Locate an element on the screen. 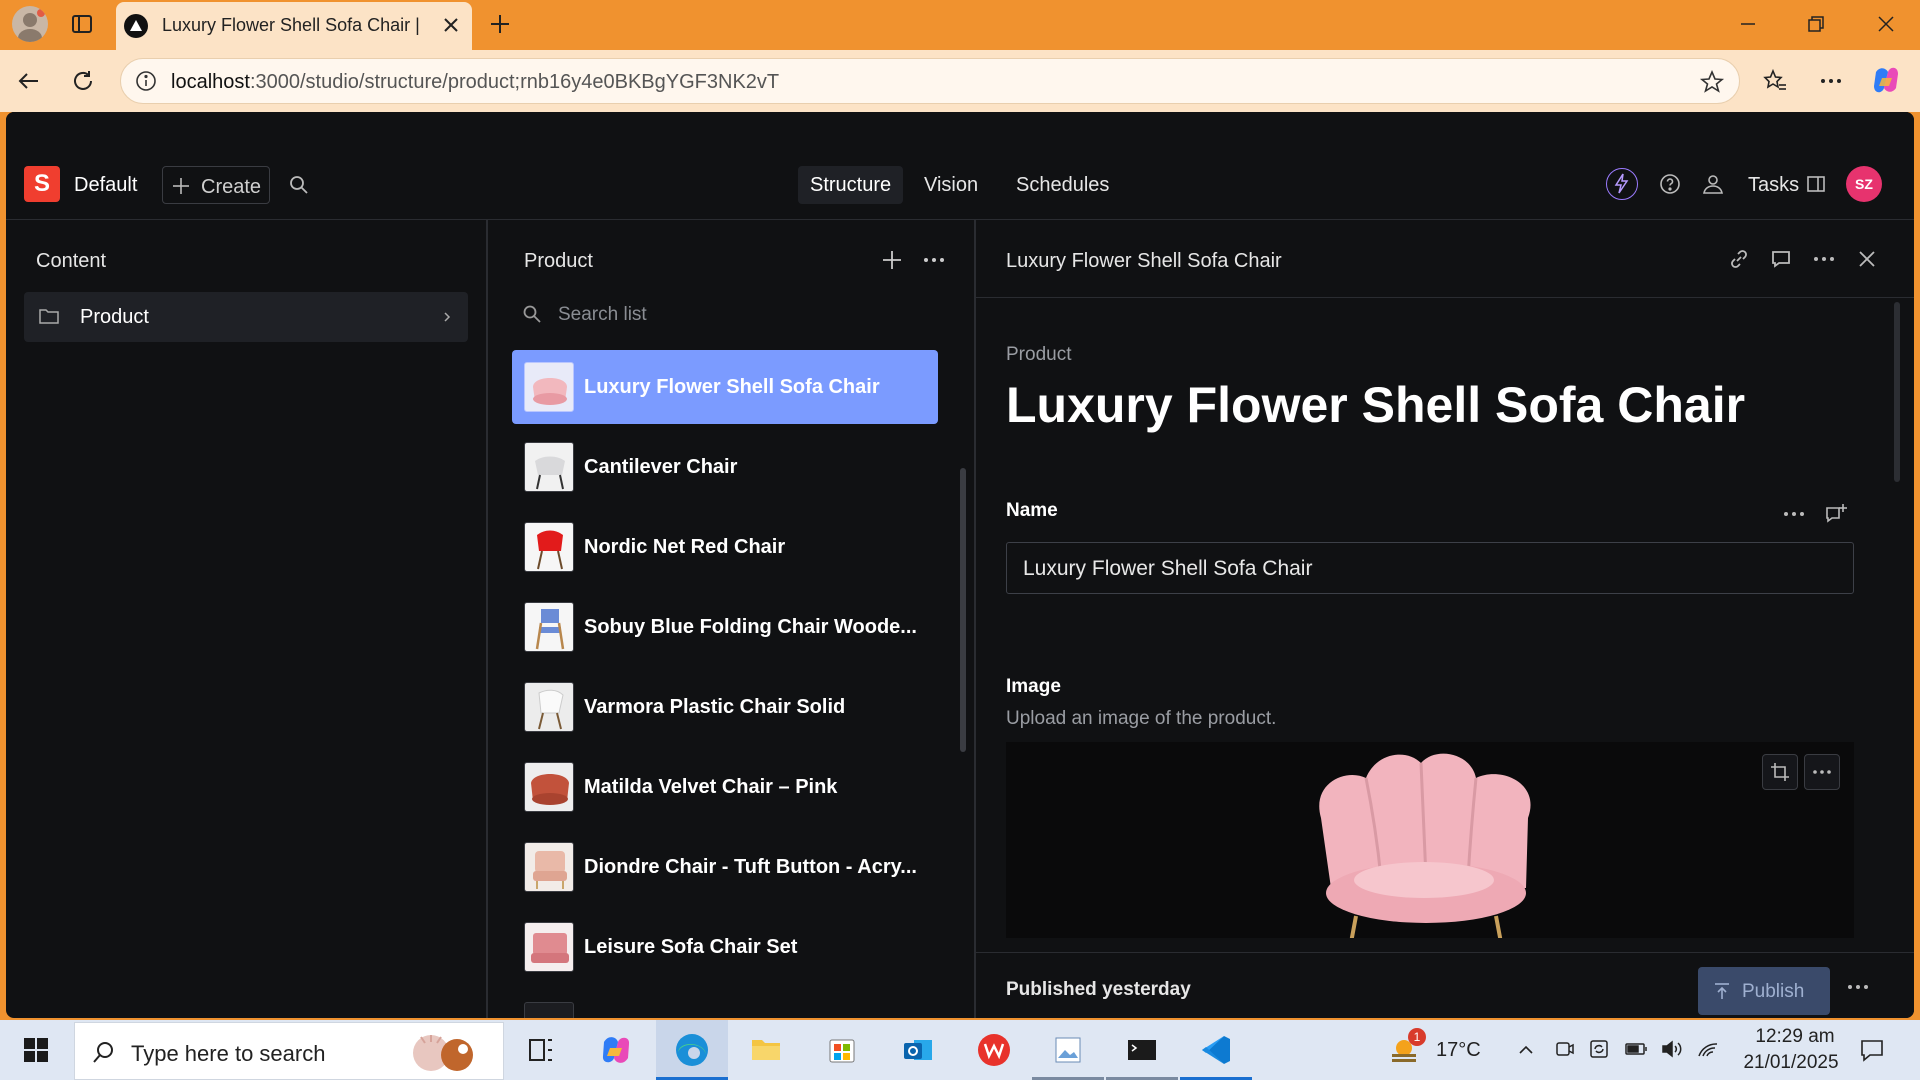 The width and height of the screenshot is (1920, 1080). notifications-icon is located at coordinates (1872, 1050).